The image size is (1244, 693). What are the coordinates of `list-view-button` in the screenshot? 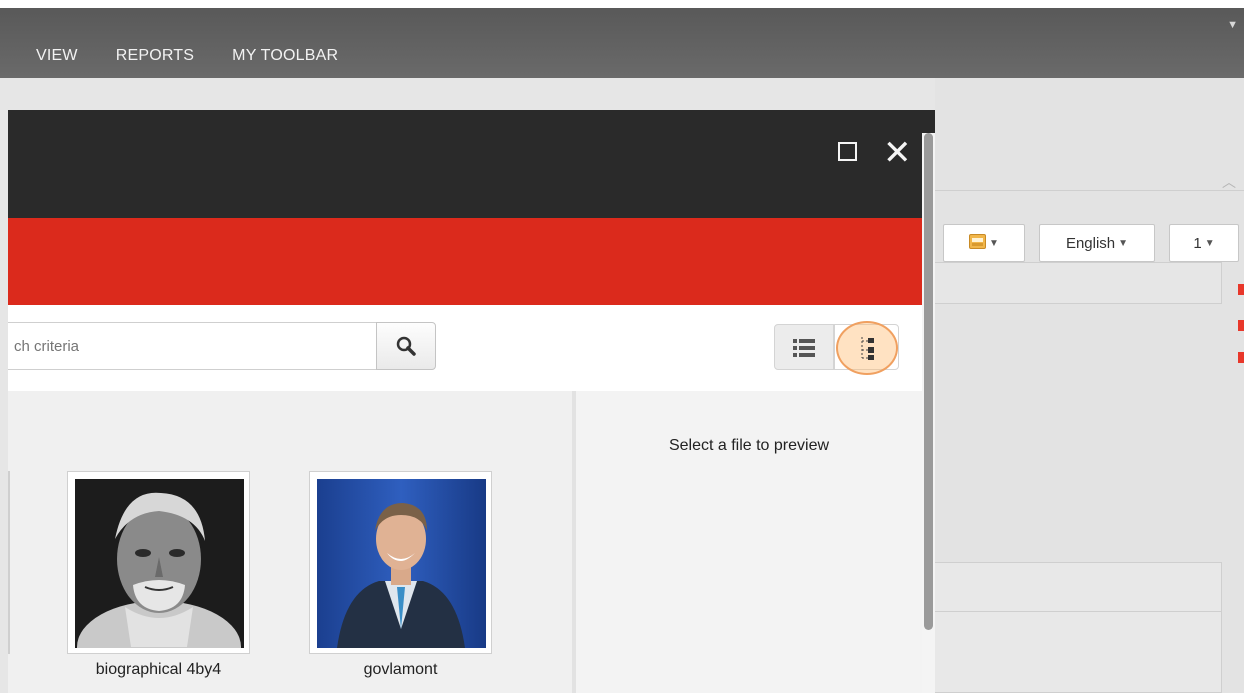 It's located at (804, 347).